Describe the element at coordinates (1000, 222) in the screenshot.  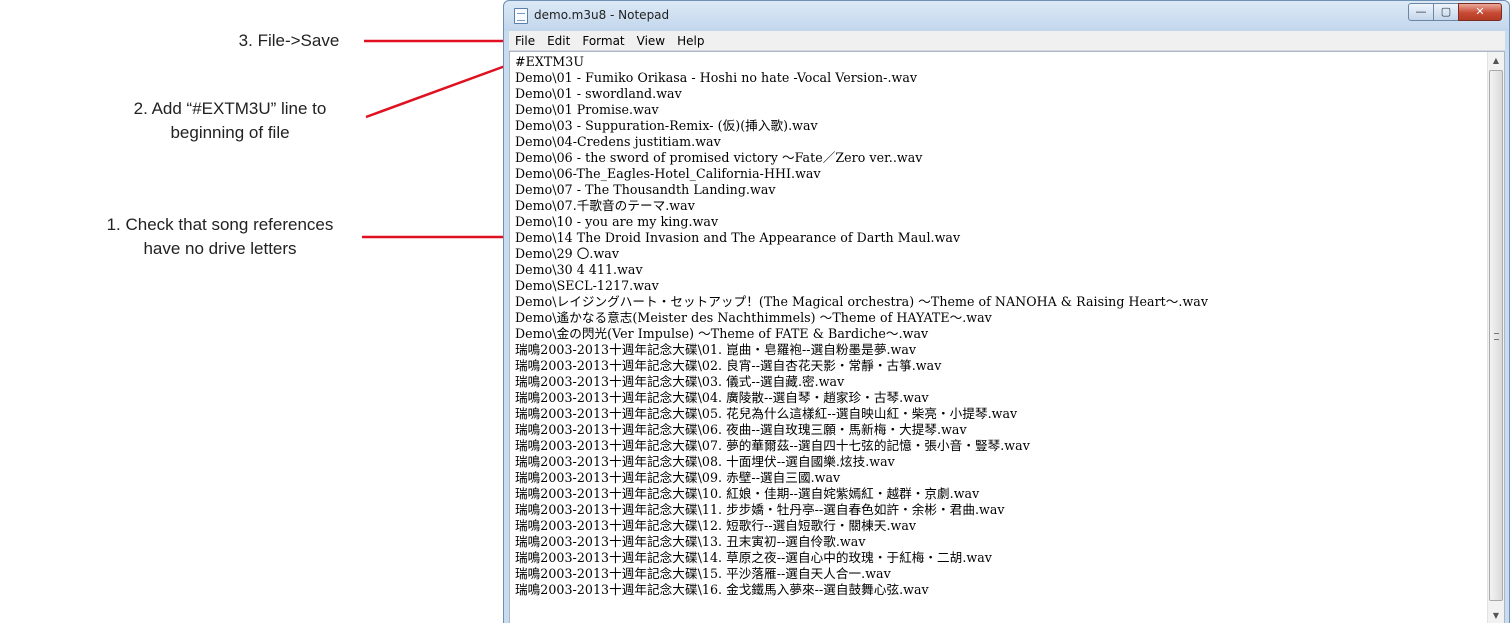
I see `text-line: Demo\10 - you are my king.wav` at that location.